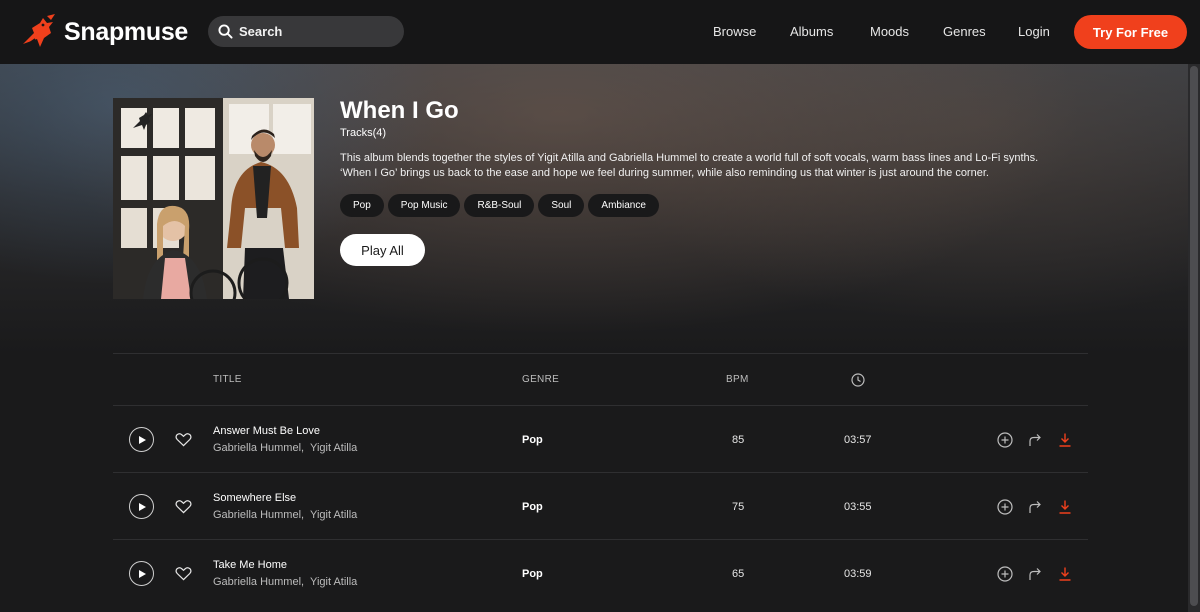  Describe the element at coordinates (1034, 31) in the screenshot. I see `nav-login: Login` at that location.